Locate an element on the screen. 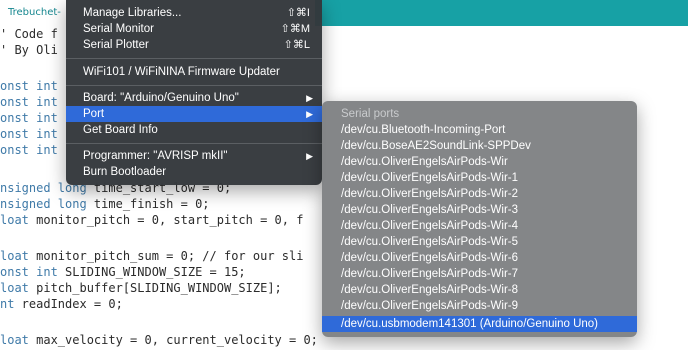 The image size is (688, 350). port-item: /dev/cu.OliverEngelsAirPods-Wir-7 is located at coordinates (479, 274).